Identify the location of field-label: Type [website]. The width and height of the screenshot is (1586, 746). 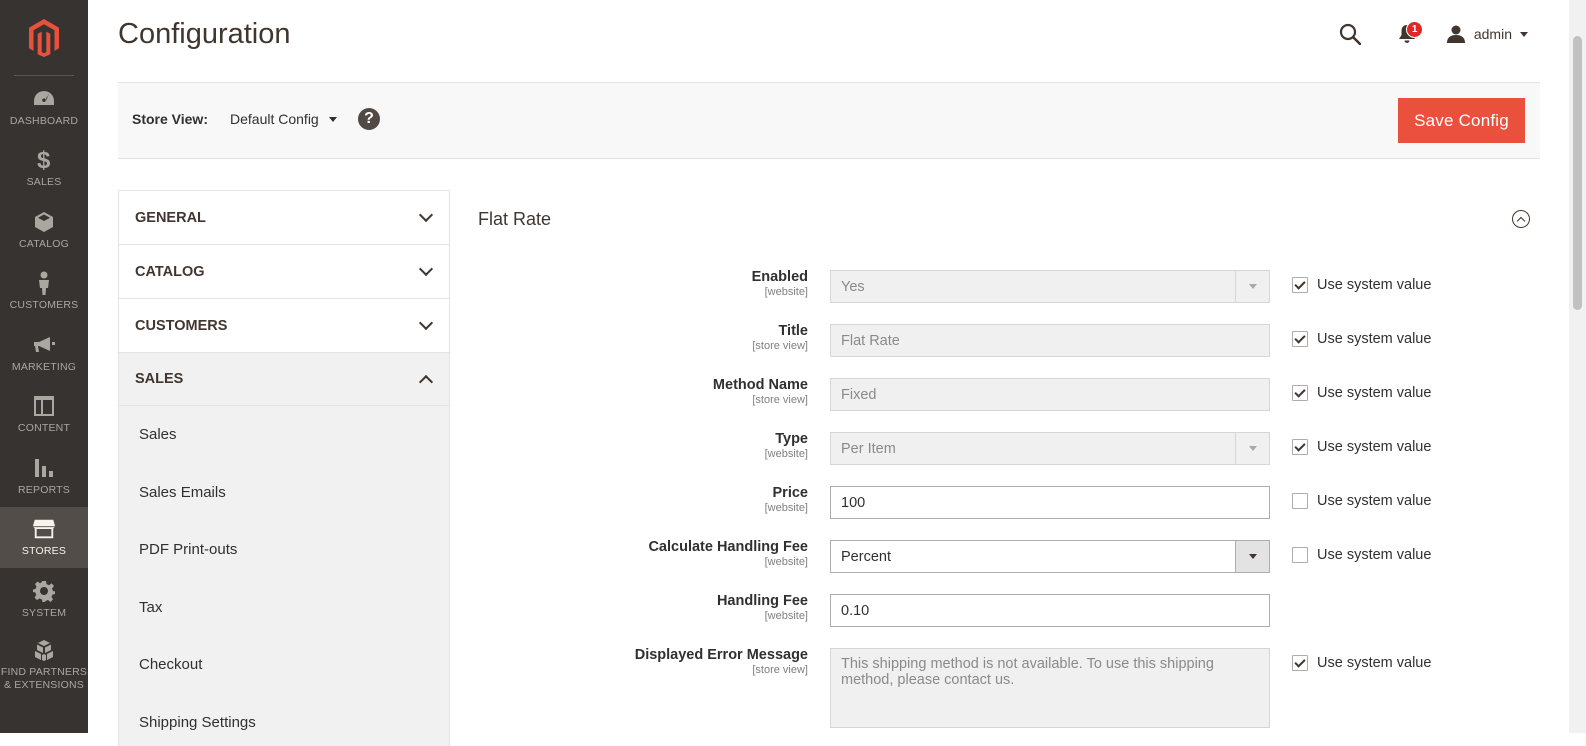
(786, 445).